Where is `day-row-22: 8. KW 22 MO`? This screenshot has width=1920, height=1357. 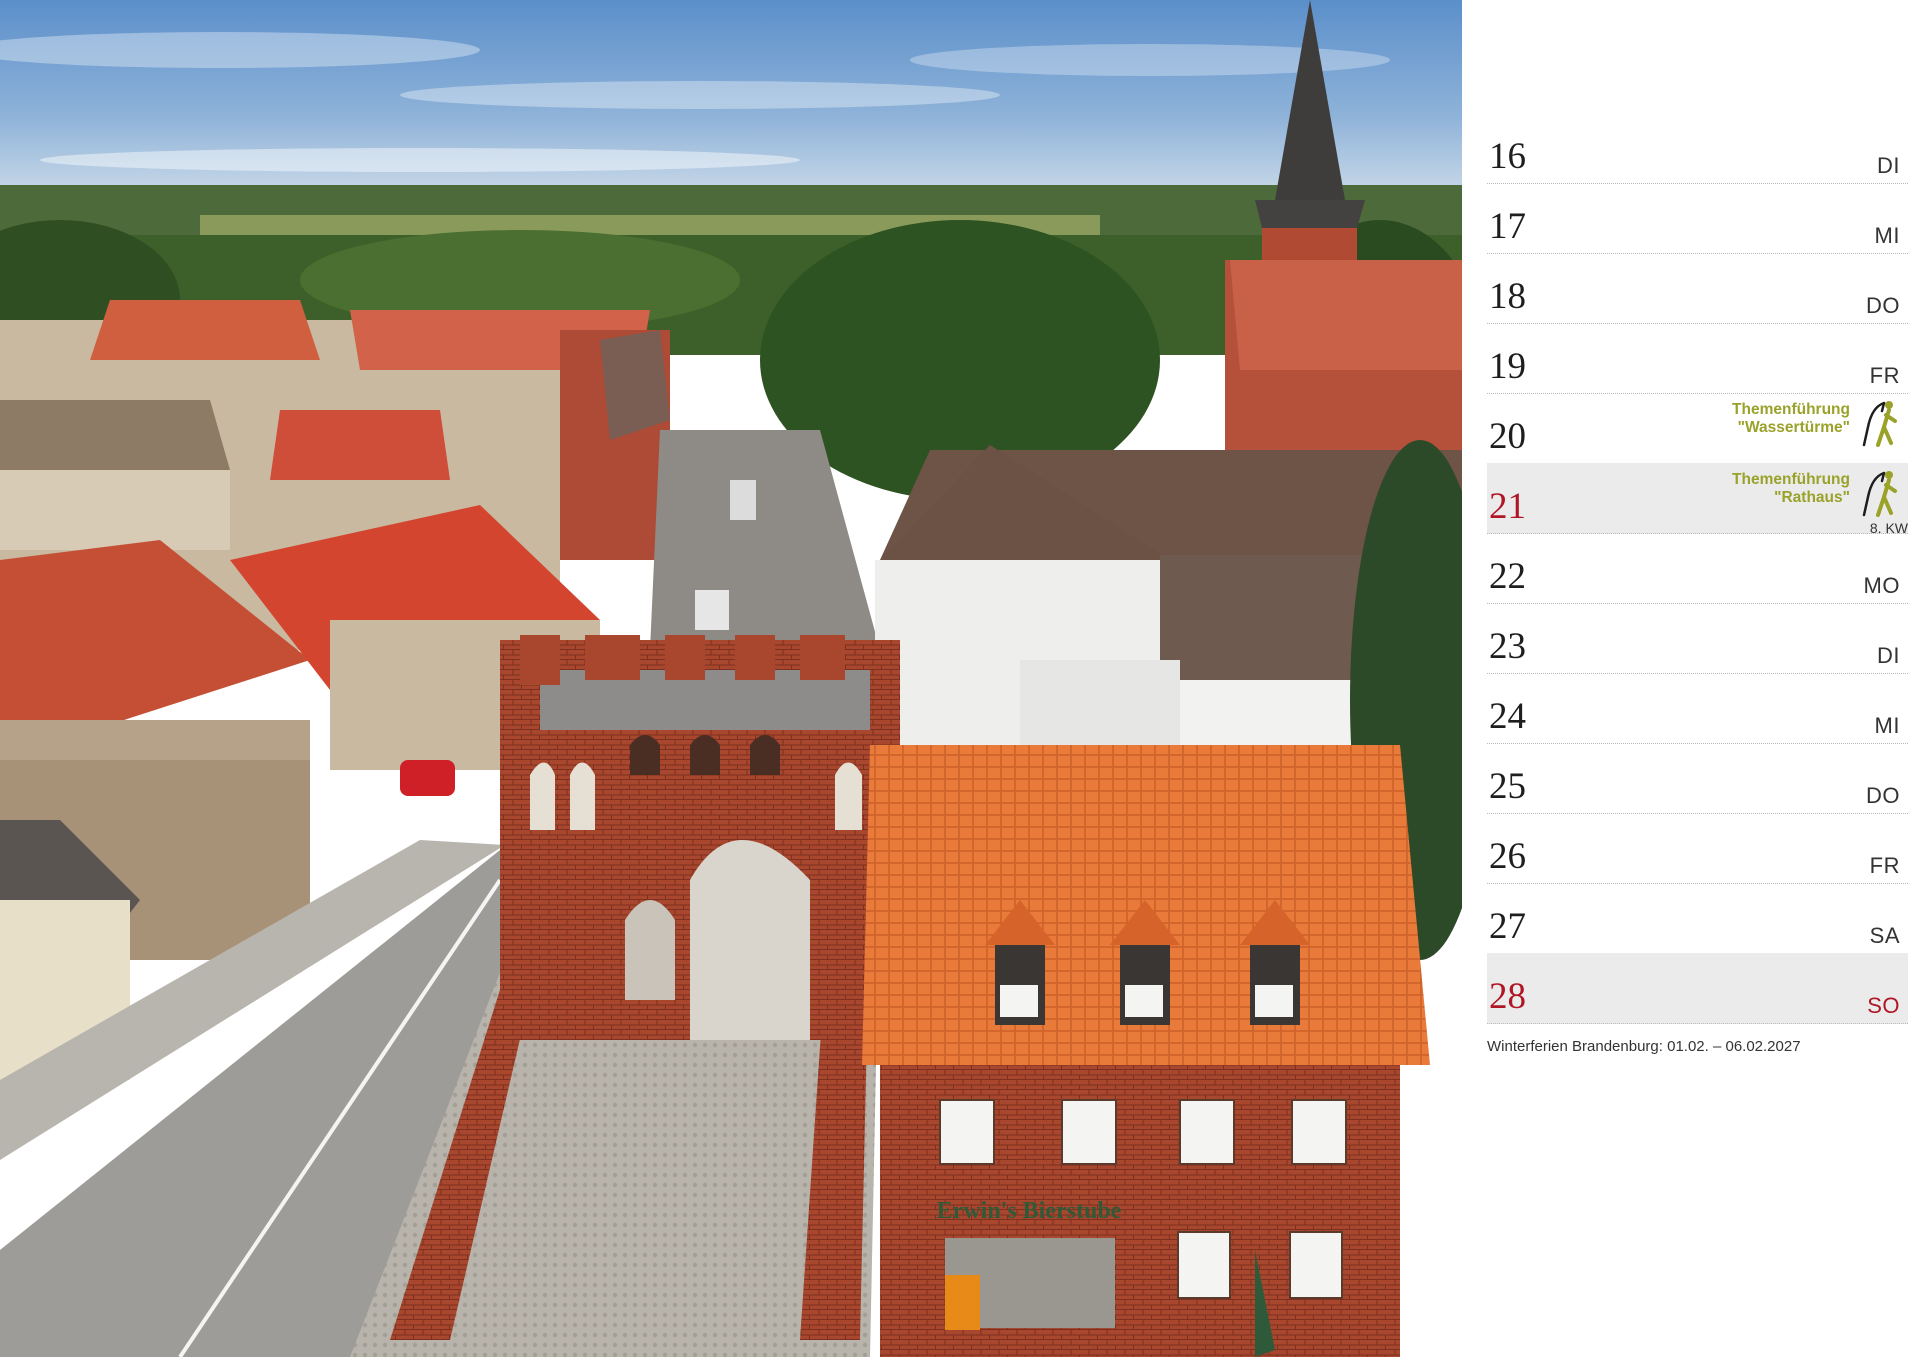
day-row-22: 8. KW 22 MO is located at coordinates (1697, 562).